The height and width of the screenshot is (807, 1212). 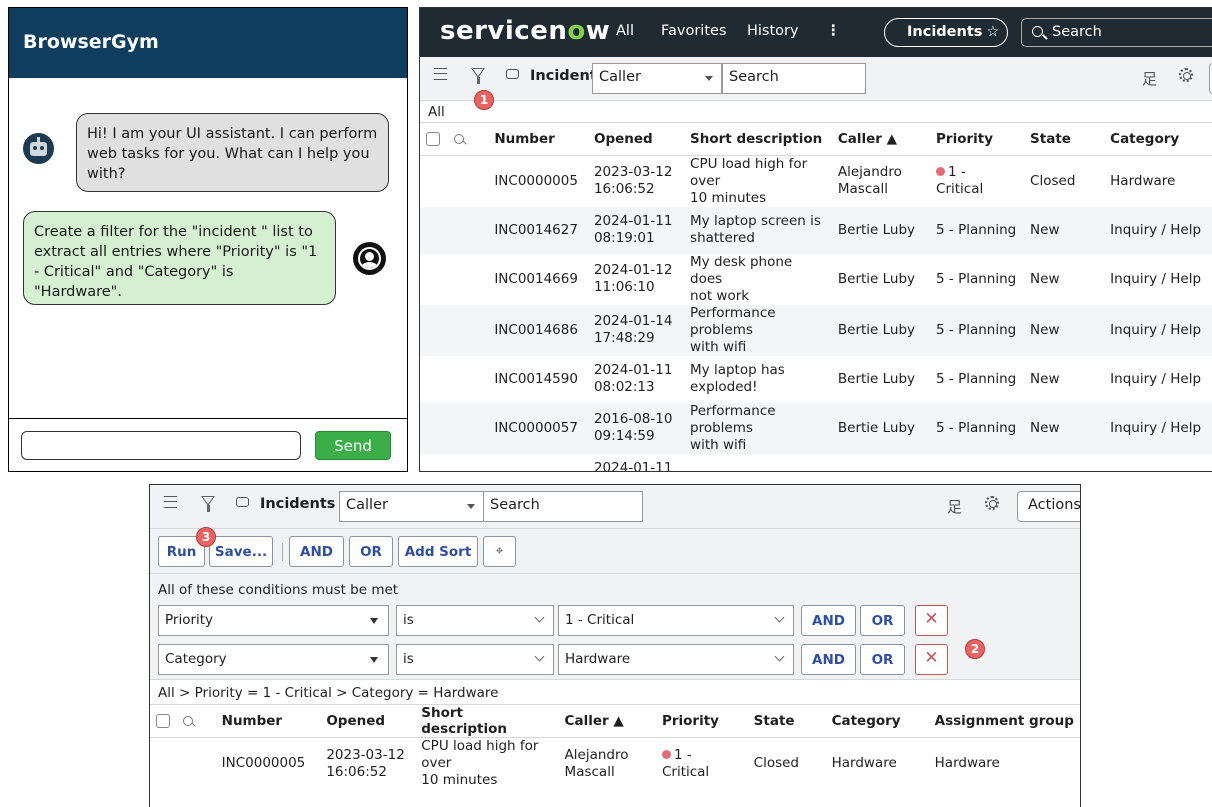 I want to click on condition-1-field-select: Priority, so click(x=273, y=620).